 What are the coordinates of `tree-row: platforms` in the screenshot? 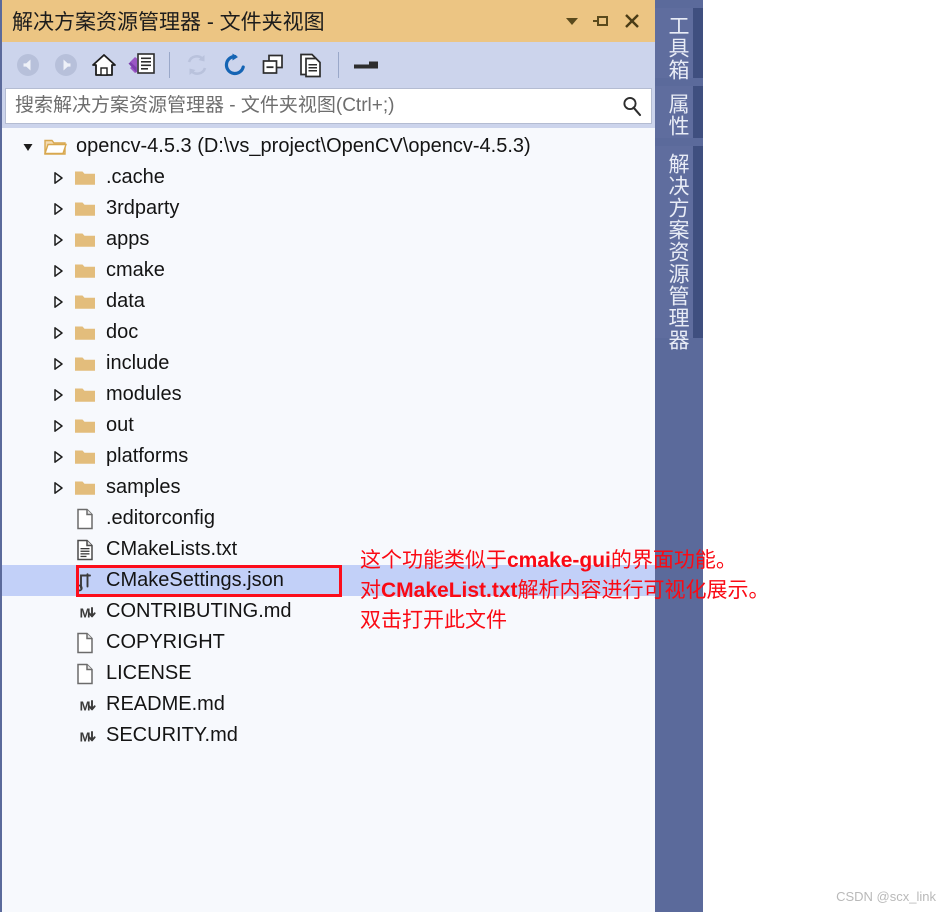 It's located at (328, 456).